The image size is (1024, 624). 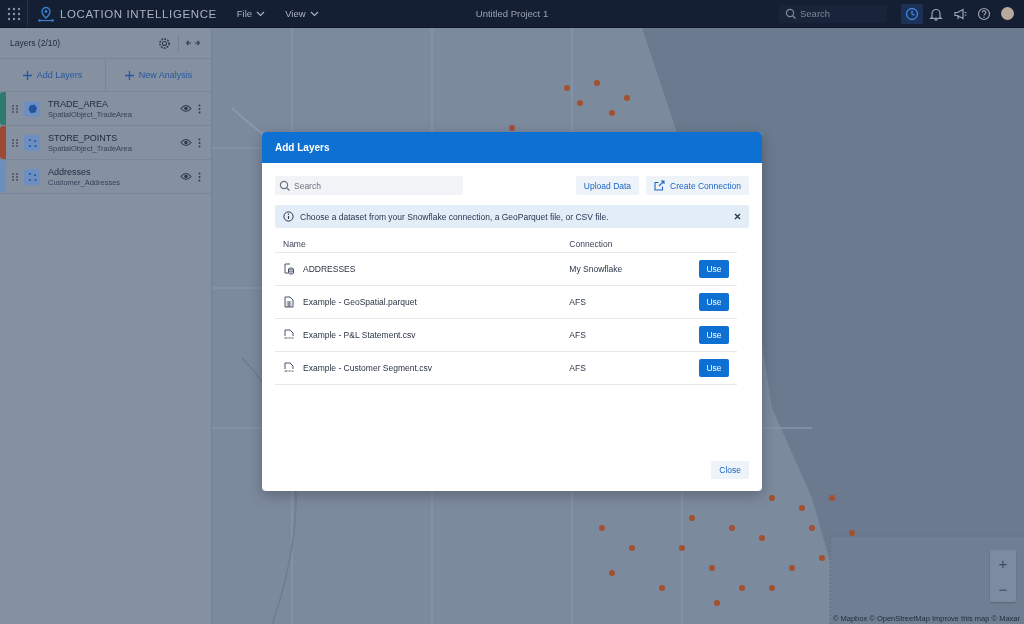 I want to click on menu-button: View, so click(x=302, y=13).